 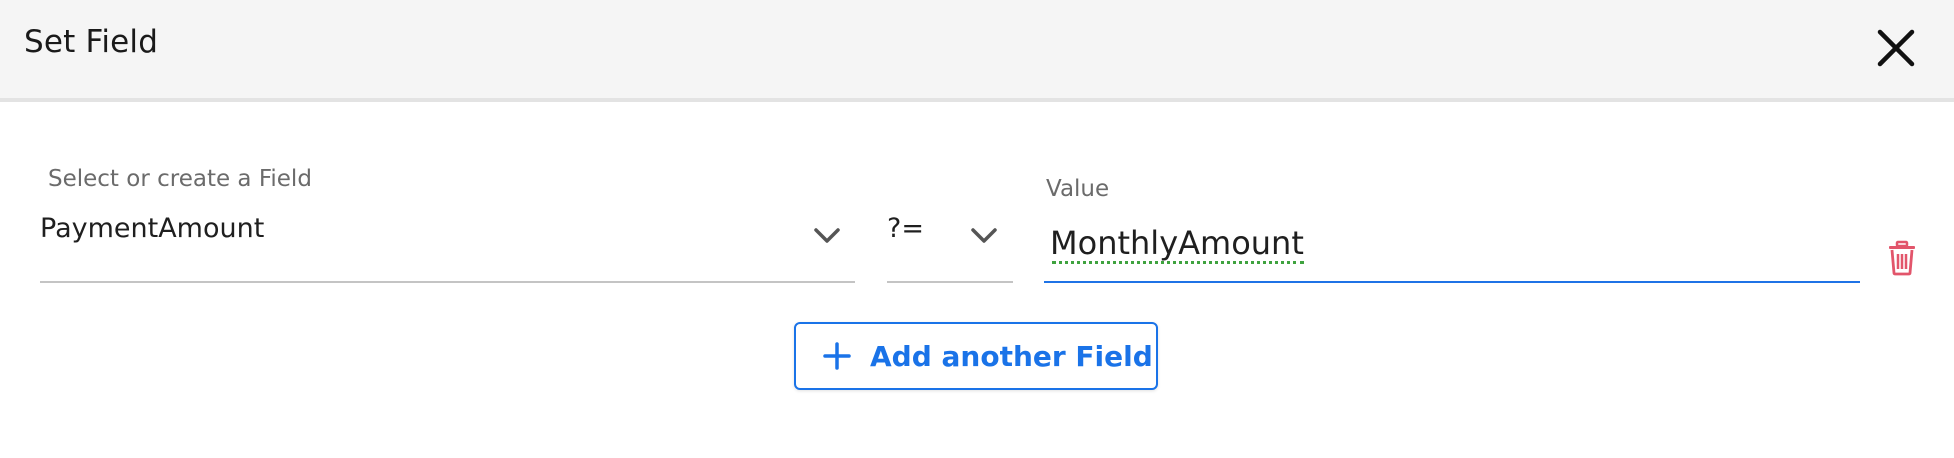 I want to click on field-select: Select or create a Field PaymentAmount, so click(x=447, y=221).